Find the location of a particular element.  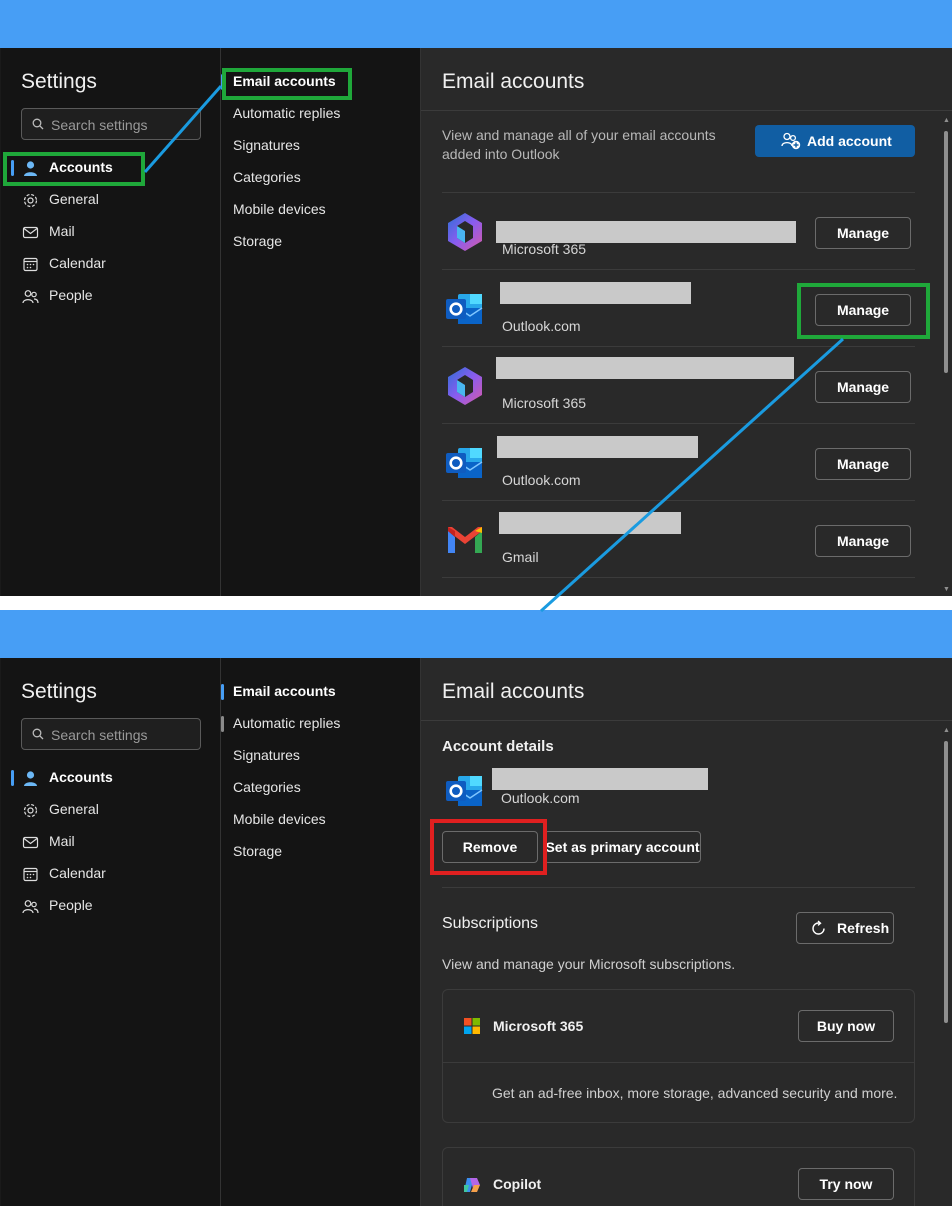

subnav-label: Mobile devices is located at coordinates (279, 209).